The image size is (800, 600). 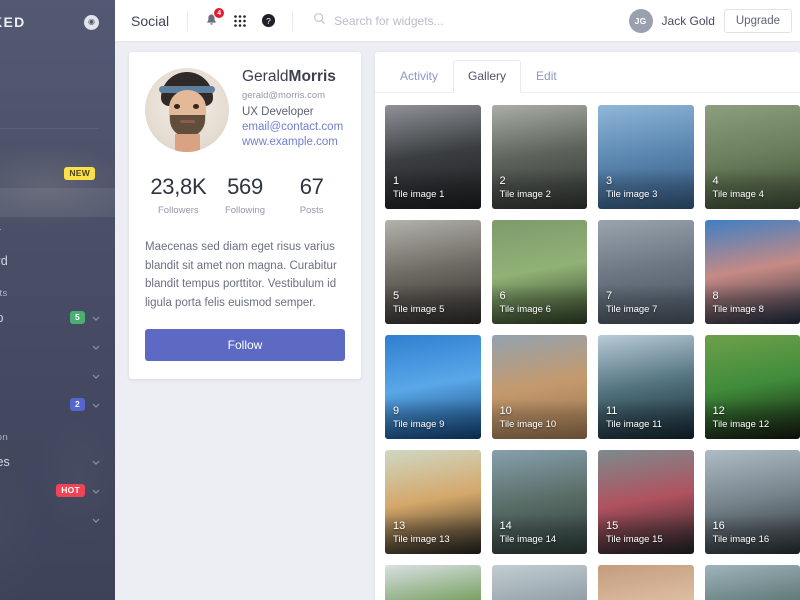 I want to click on help-circle-icon: ?, so click(x=268, y=20).